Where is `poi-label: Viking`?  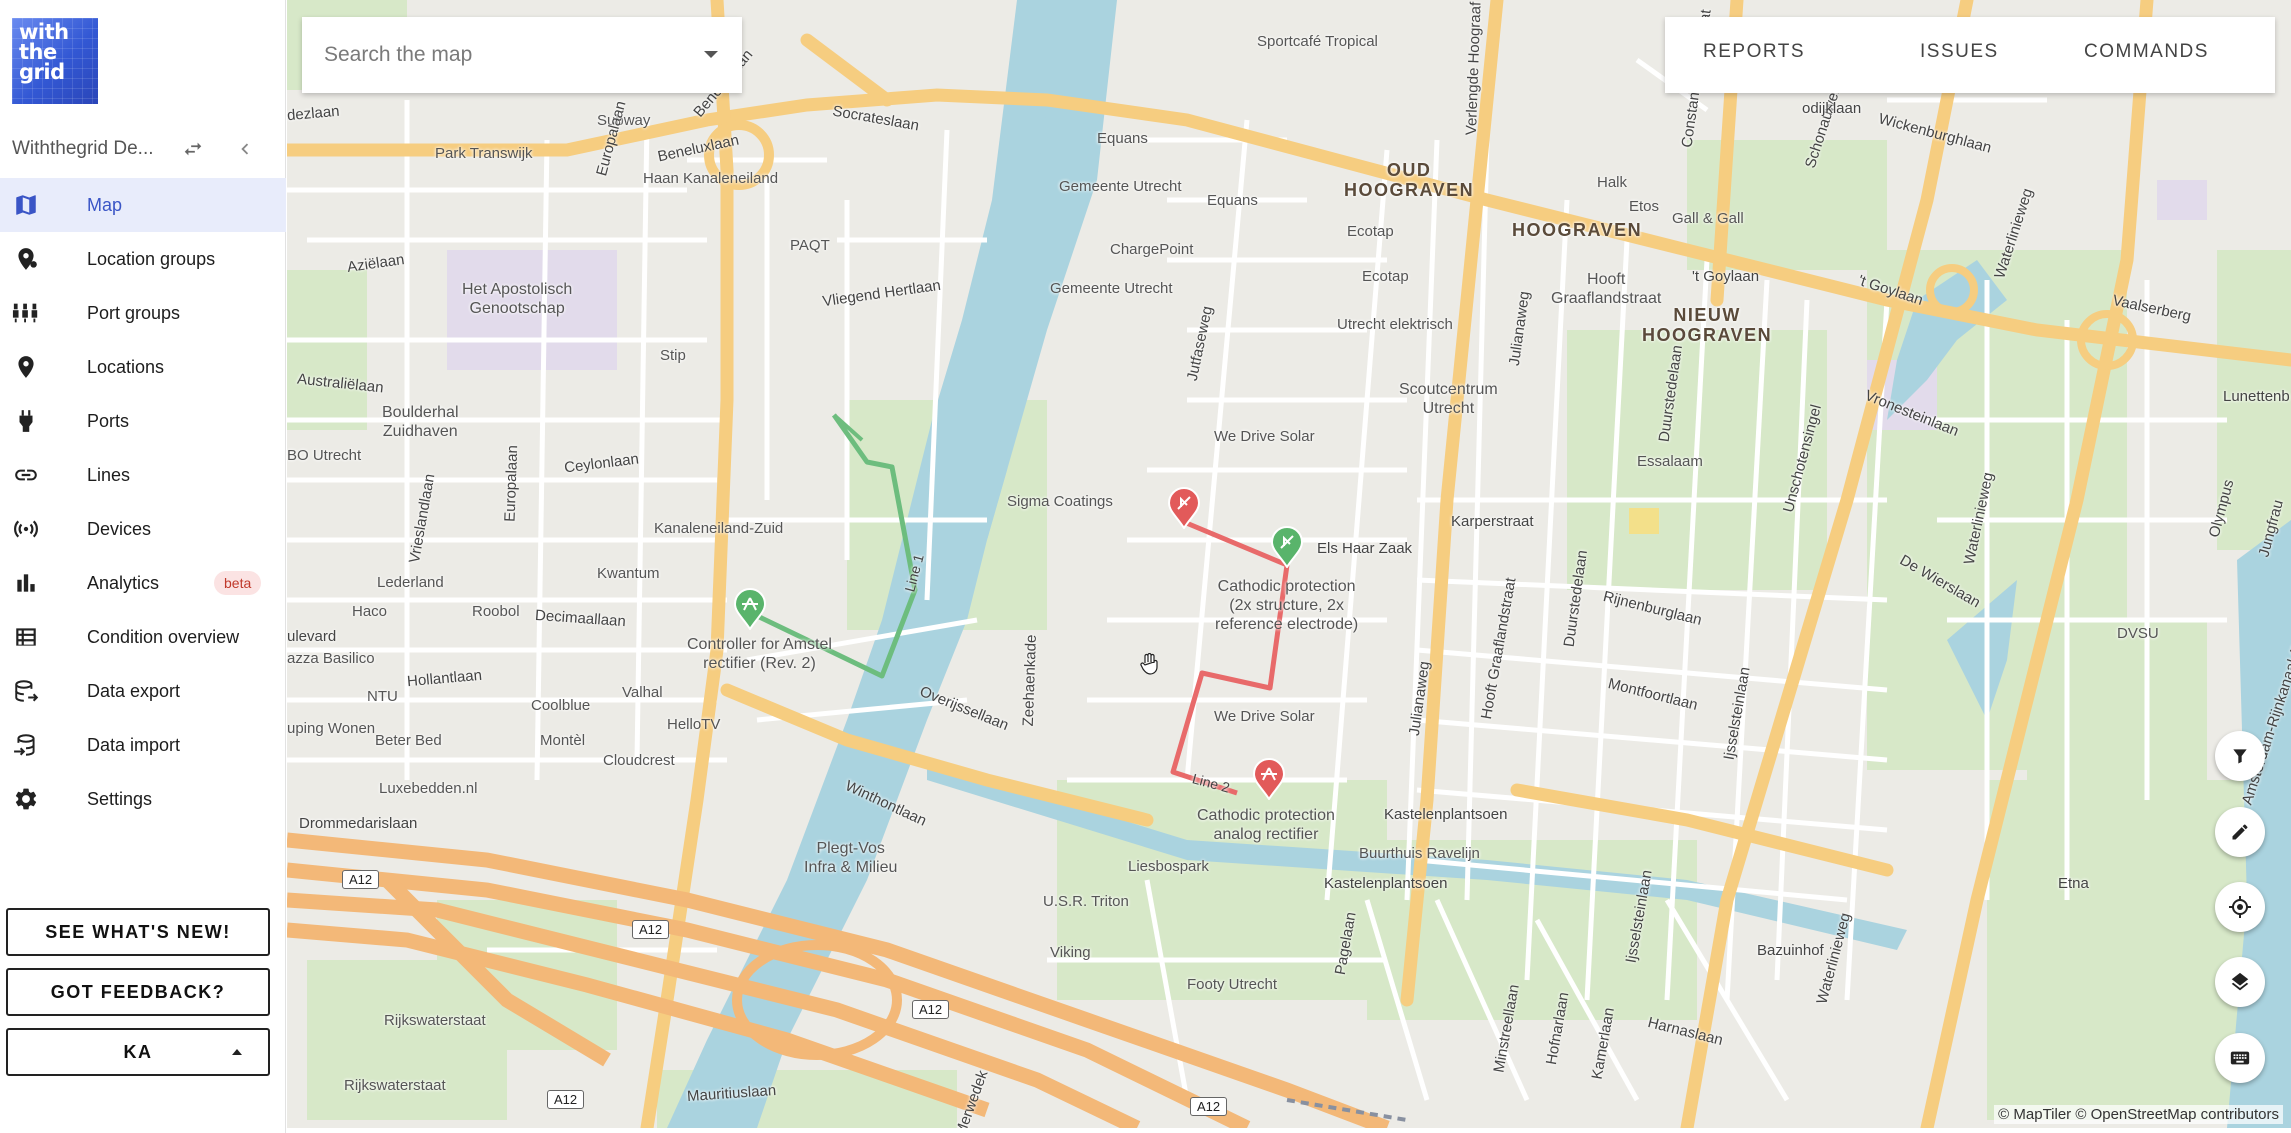
poi-label: Viking is located at coordinates (1070, 952).